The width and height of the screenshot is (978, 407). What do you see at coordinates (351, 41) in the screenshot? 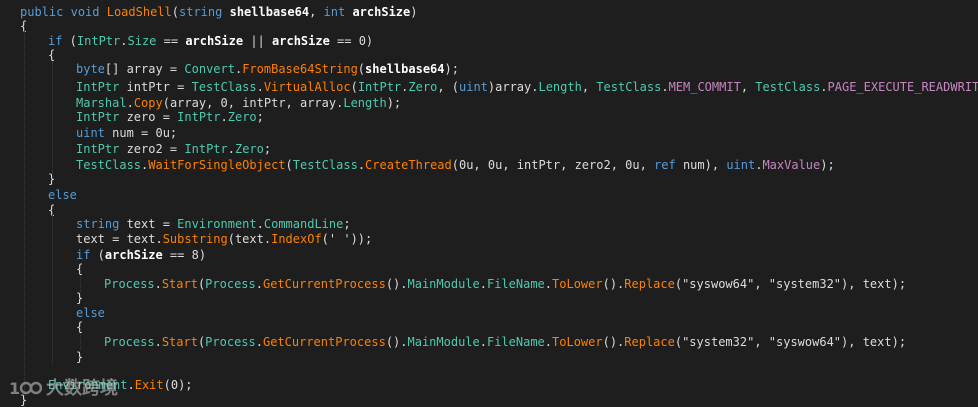
I see `code-token: == 0)` at bounding box center [351, 41].